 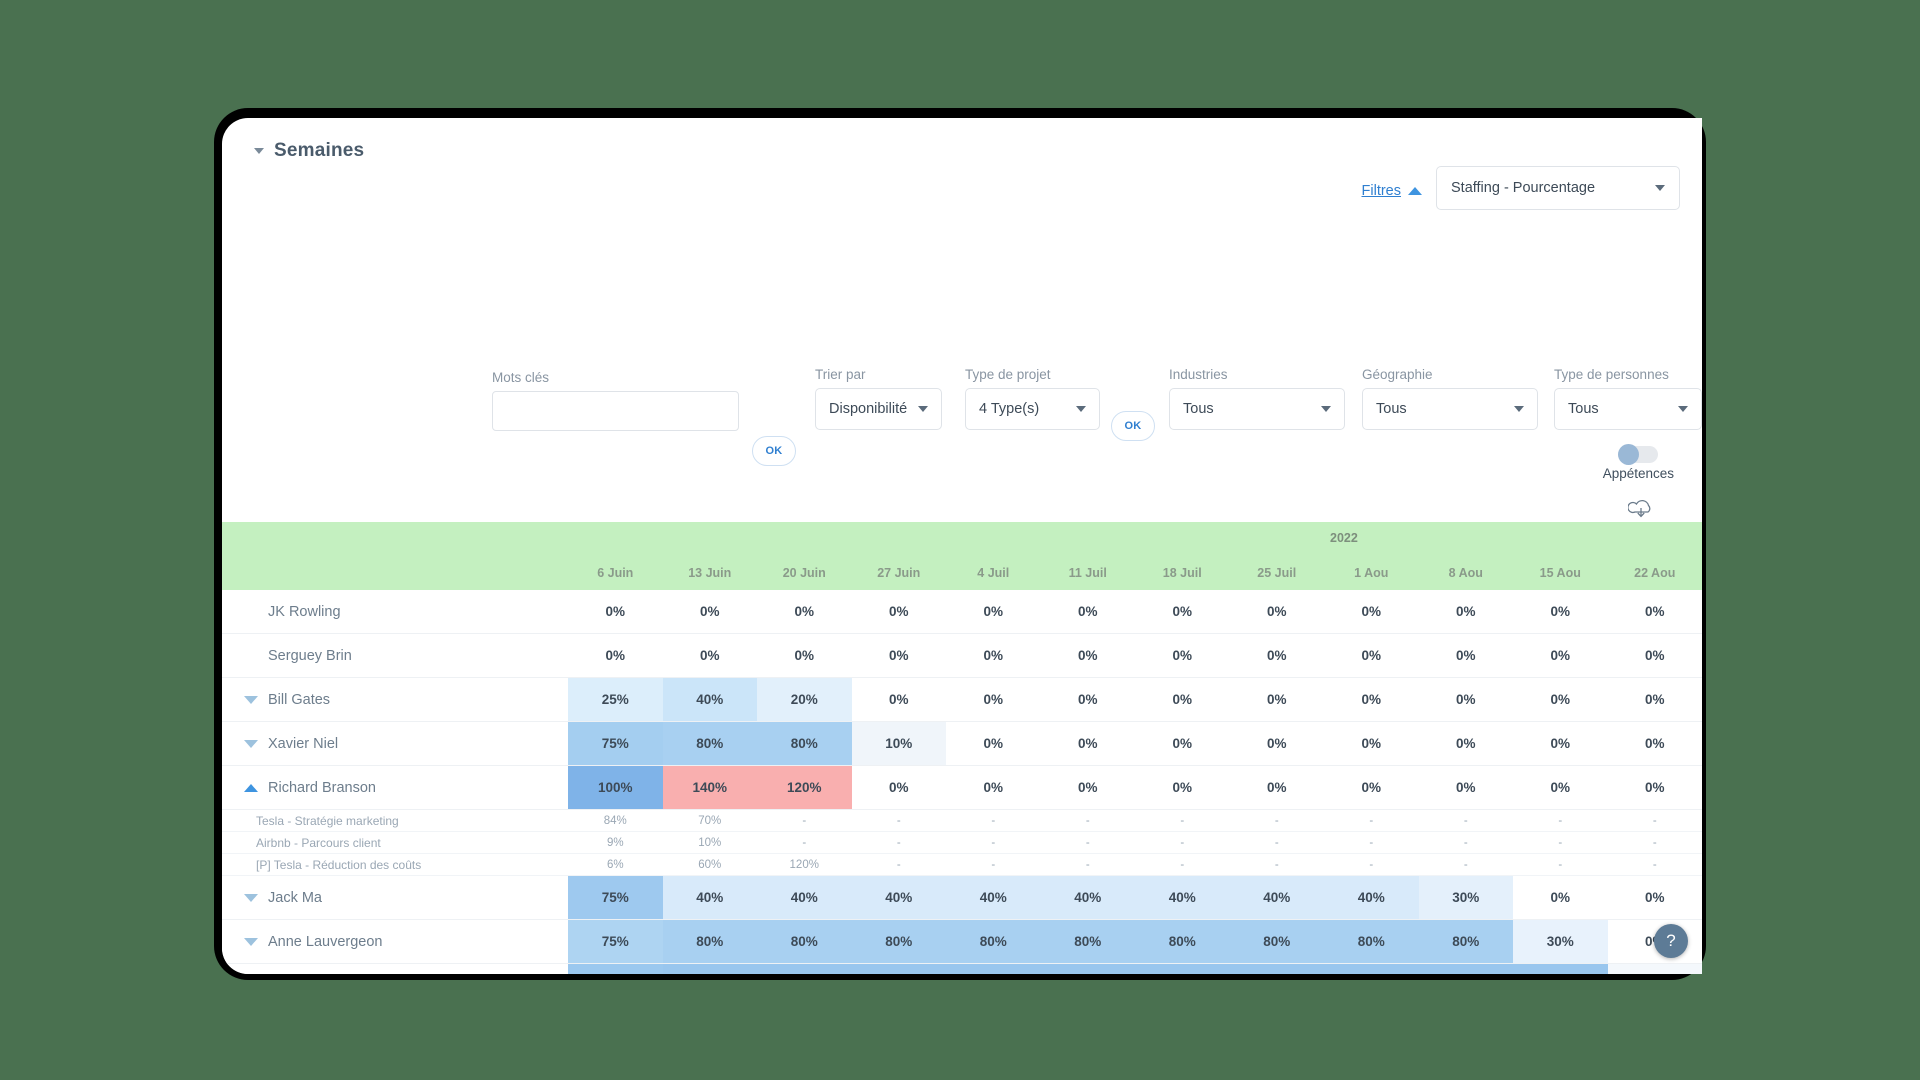 What do you see at coordinates (395, 897) in the screenshot?
I see `row-name-cell: Jack Ma` at bounding box center [395, 897].